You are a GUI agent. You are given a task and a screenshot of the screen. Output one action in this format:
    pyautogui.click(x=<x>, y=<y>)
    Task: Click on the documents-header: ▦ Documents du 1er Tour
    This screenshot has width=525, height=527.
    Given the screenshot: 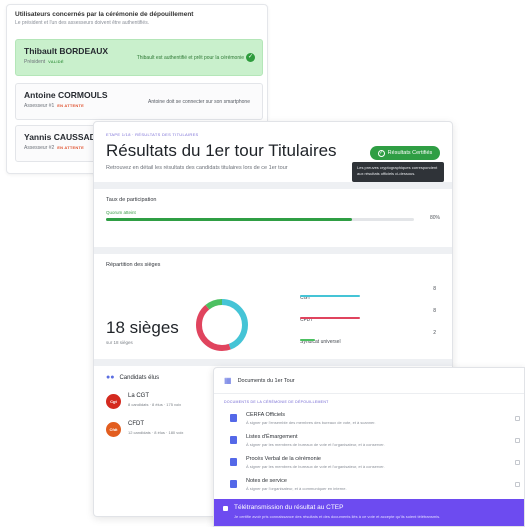 What is the action you would take?
    pyautogui.click(x=369, y=381)
    